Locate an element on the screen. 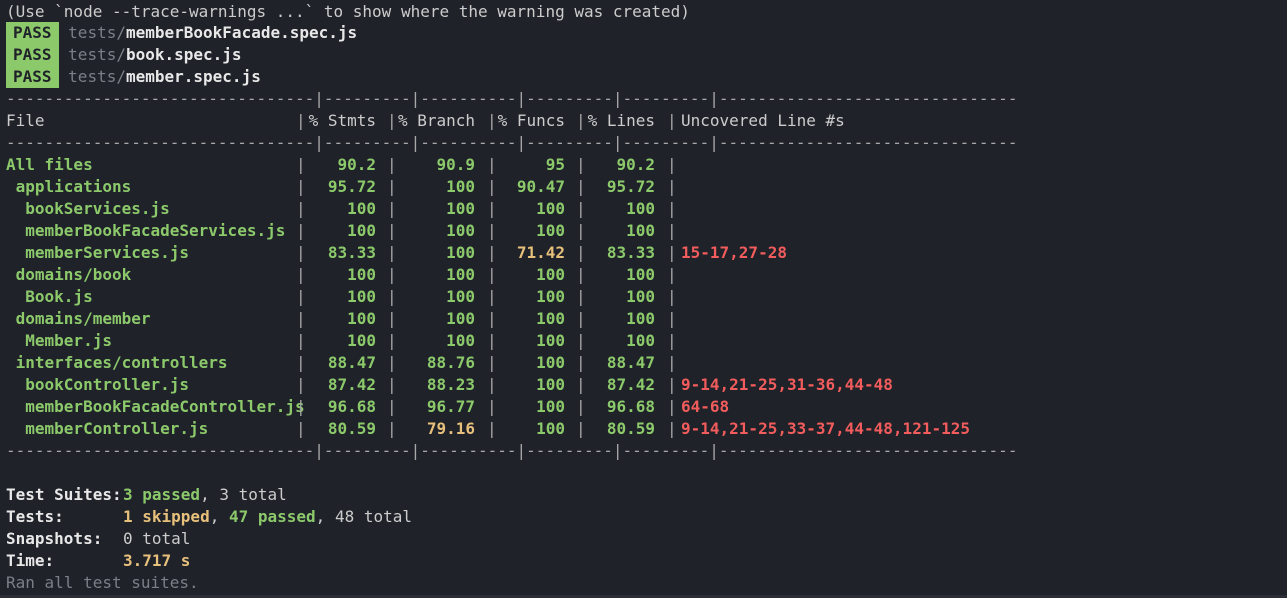 The image size is (1287, 598). test-file: member.spec.js is located at coordinates (193, 76).